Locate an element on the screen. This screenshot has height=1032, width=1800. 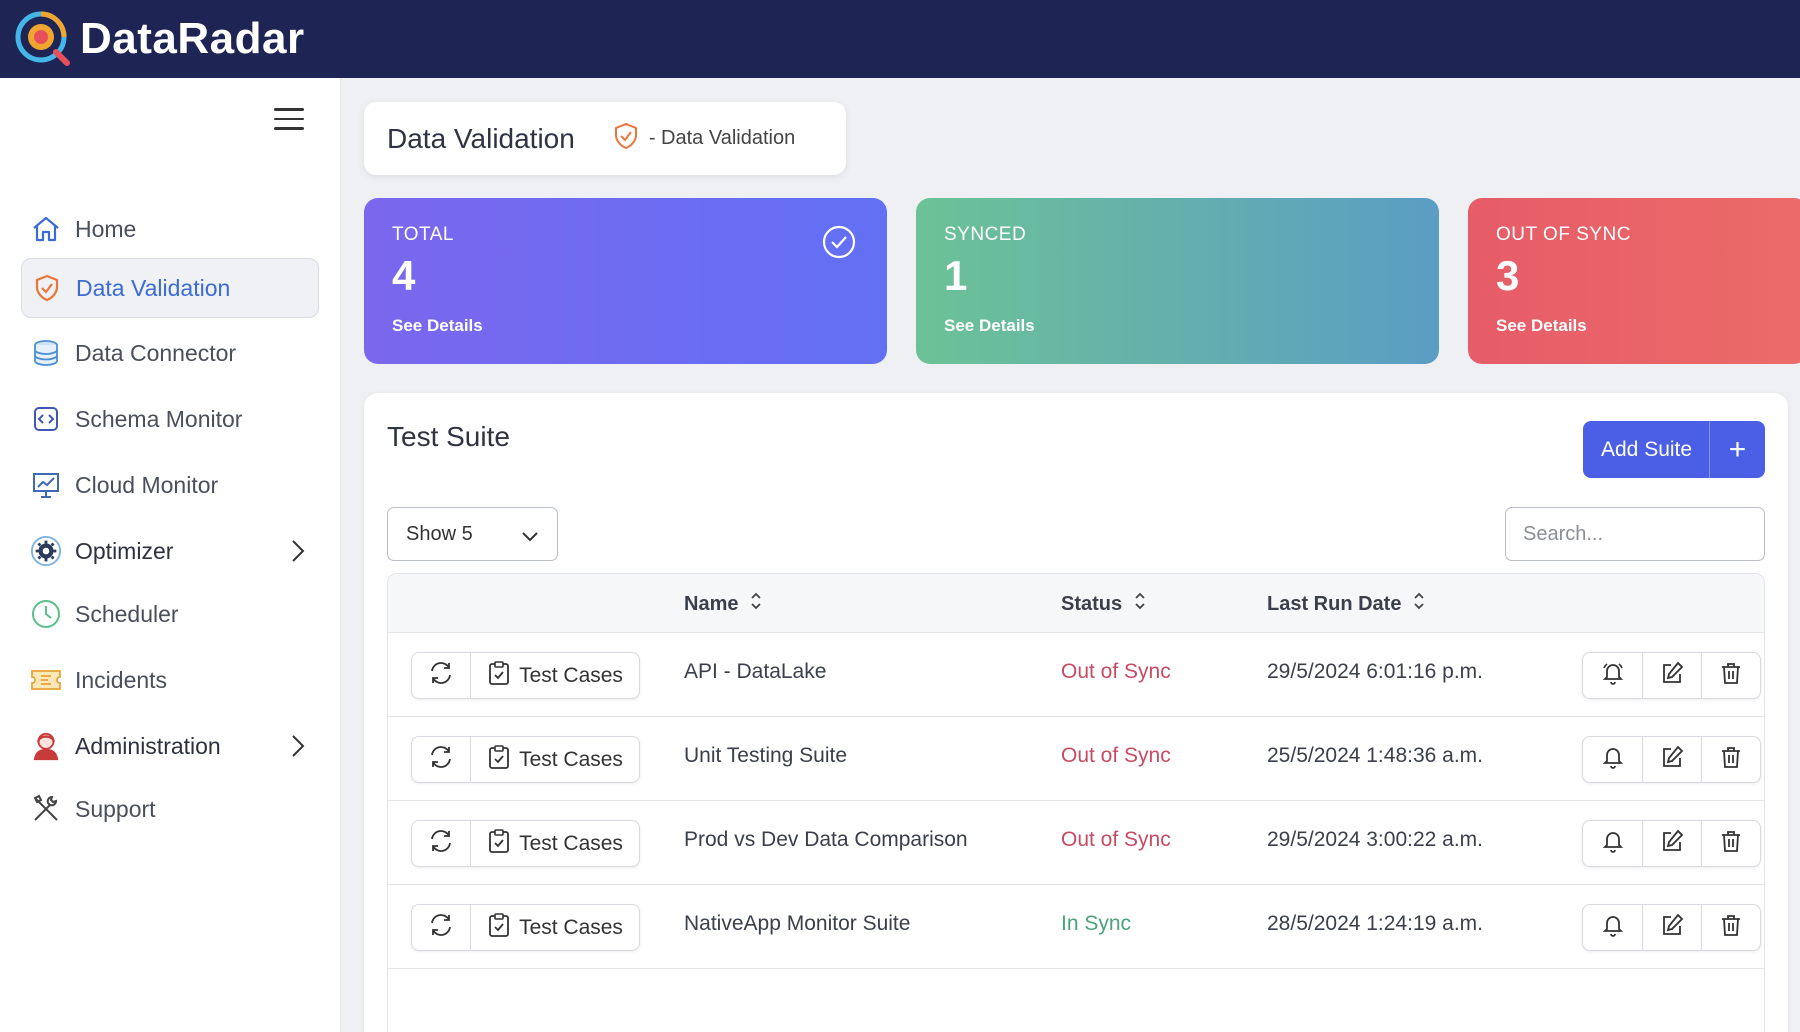
column-header-status: Status is located at coordinates (1103, 604).